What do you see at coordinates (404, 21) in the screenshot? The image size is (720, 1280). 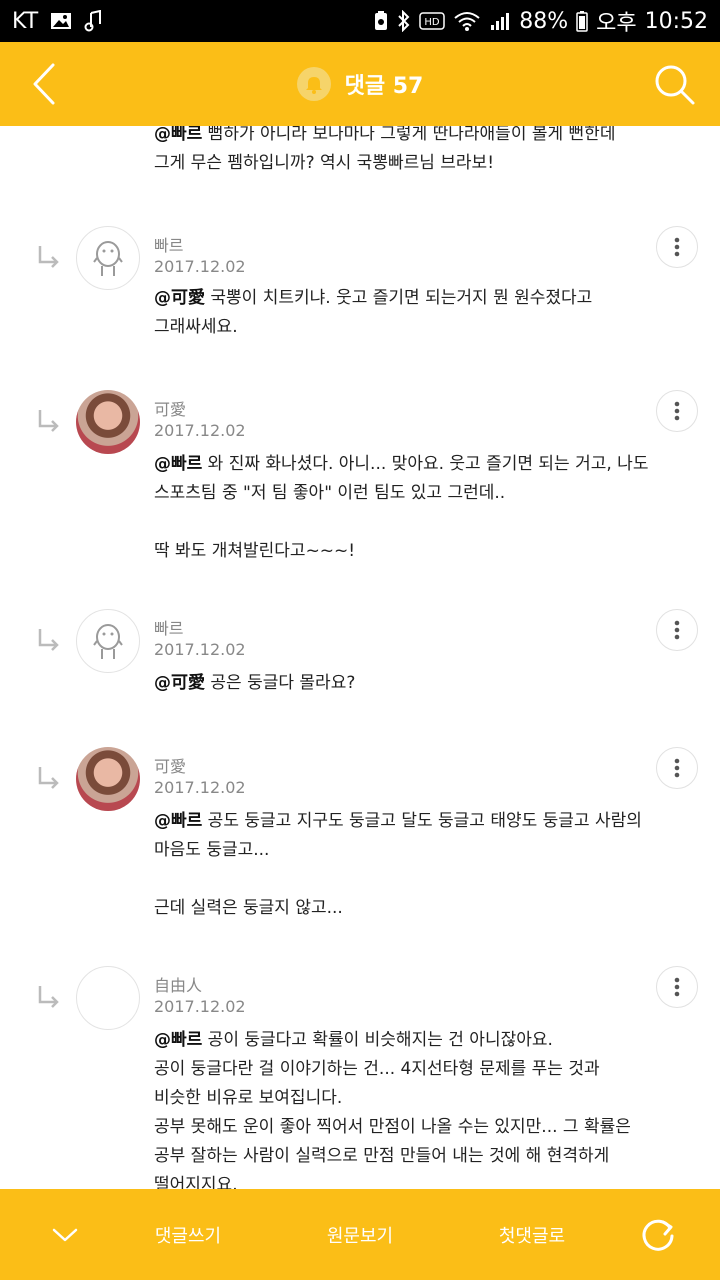 I see `bluetooth-icon` at bounding box center [404, 21].